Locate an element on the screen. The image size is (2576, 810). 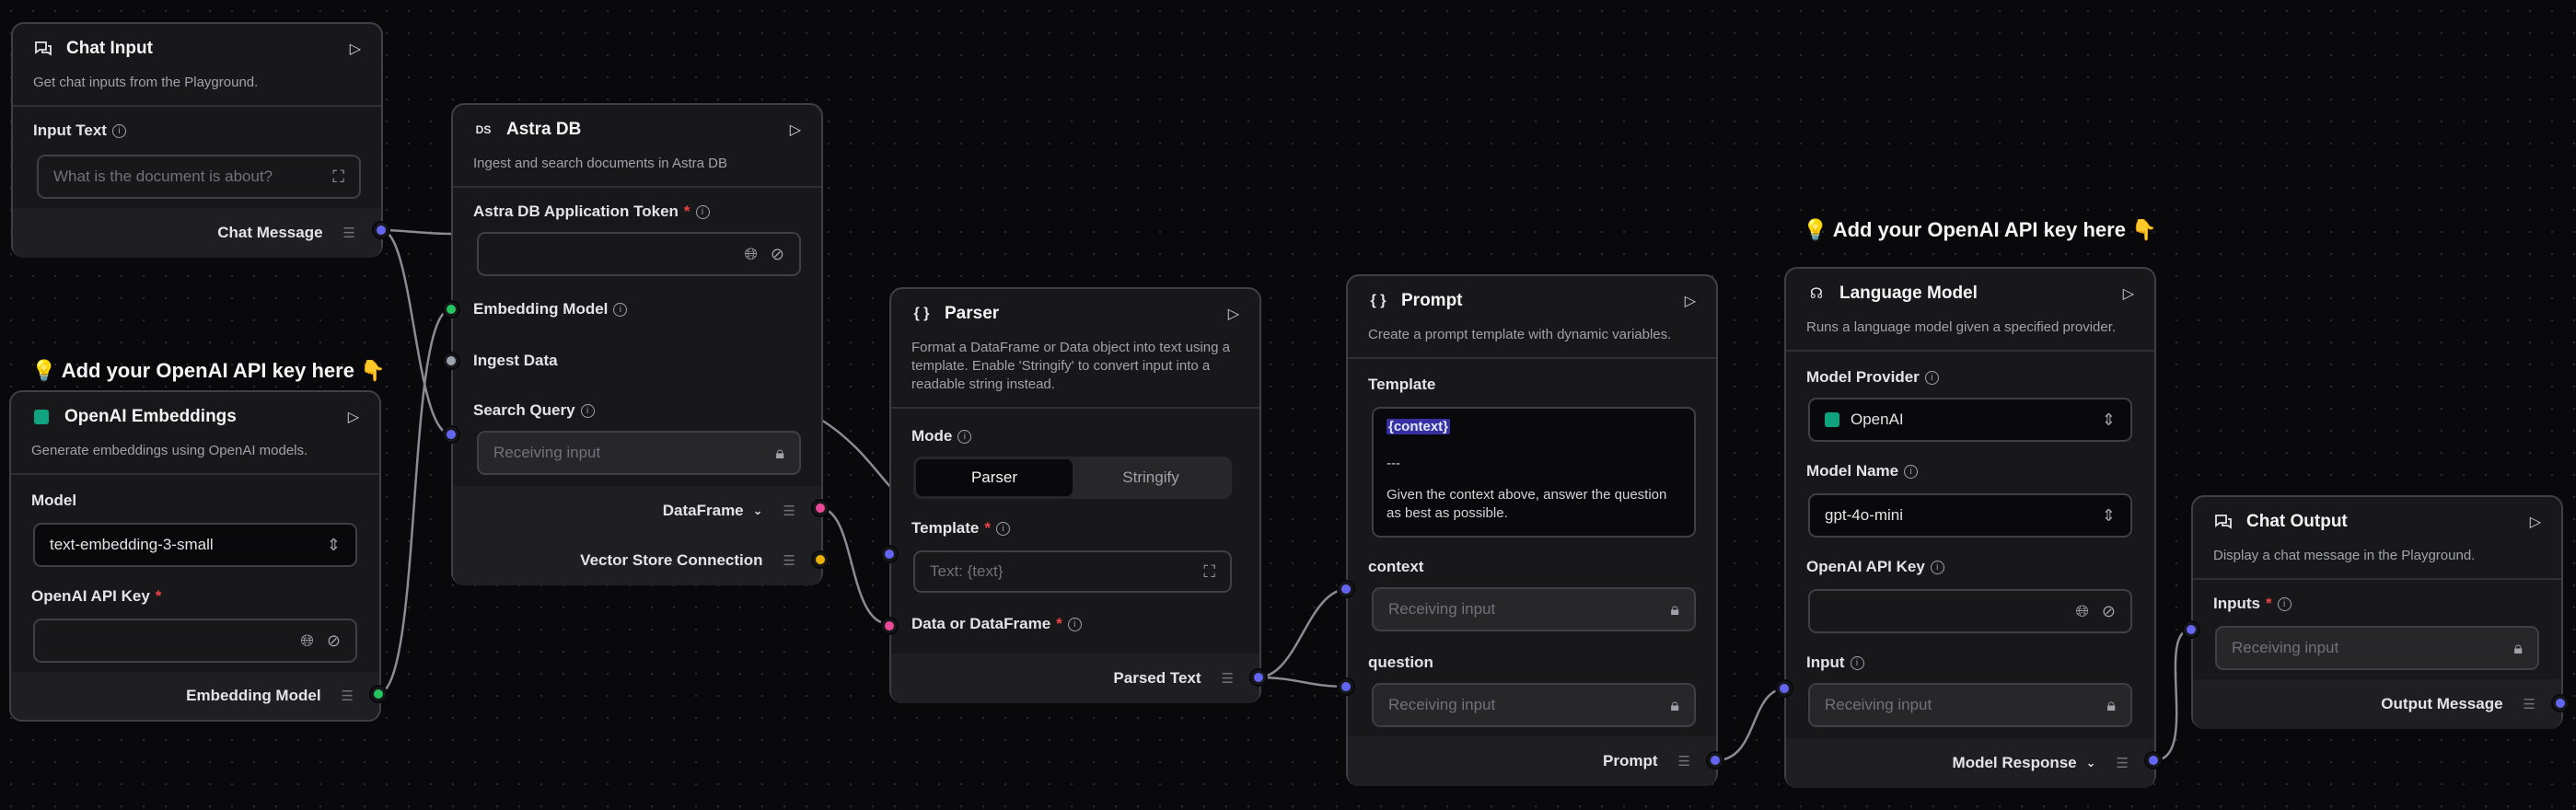
node-description: Generate embeddings using OpenAI models. is located at coordinates (195, 458).